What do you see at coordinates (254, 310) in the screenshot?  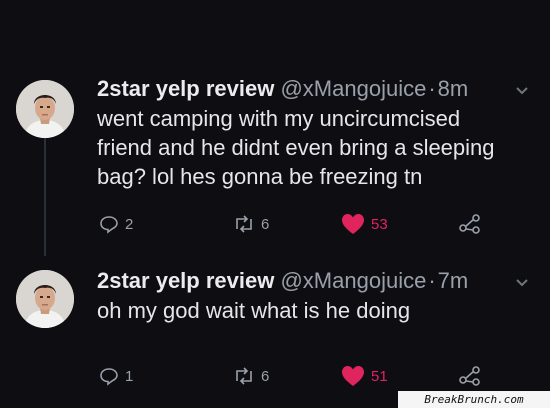 I see `tweet-text-line: oh my god wait what is he doing` at bounding box center [254, 310].